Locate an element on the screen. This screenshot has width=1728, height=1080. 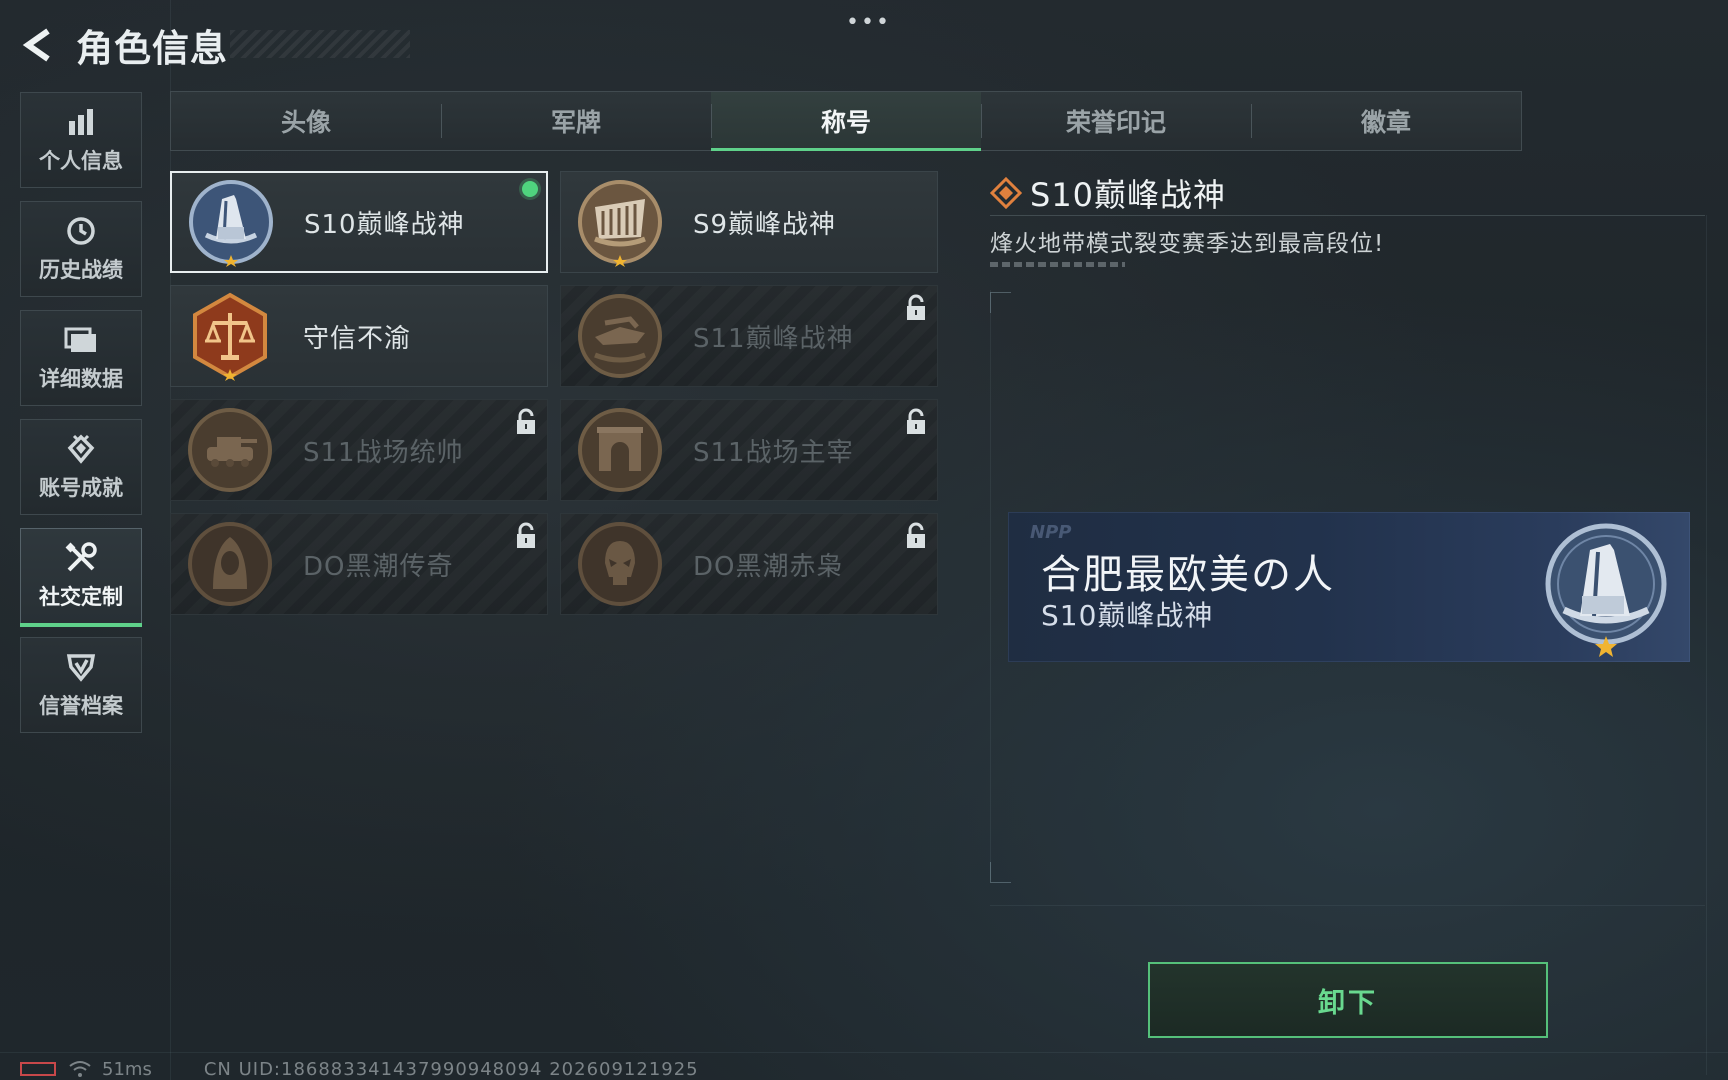
sidebar-item-label: 社交定制 is located at coordinates (81, 597).